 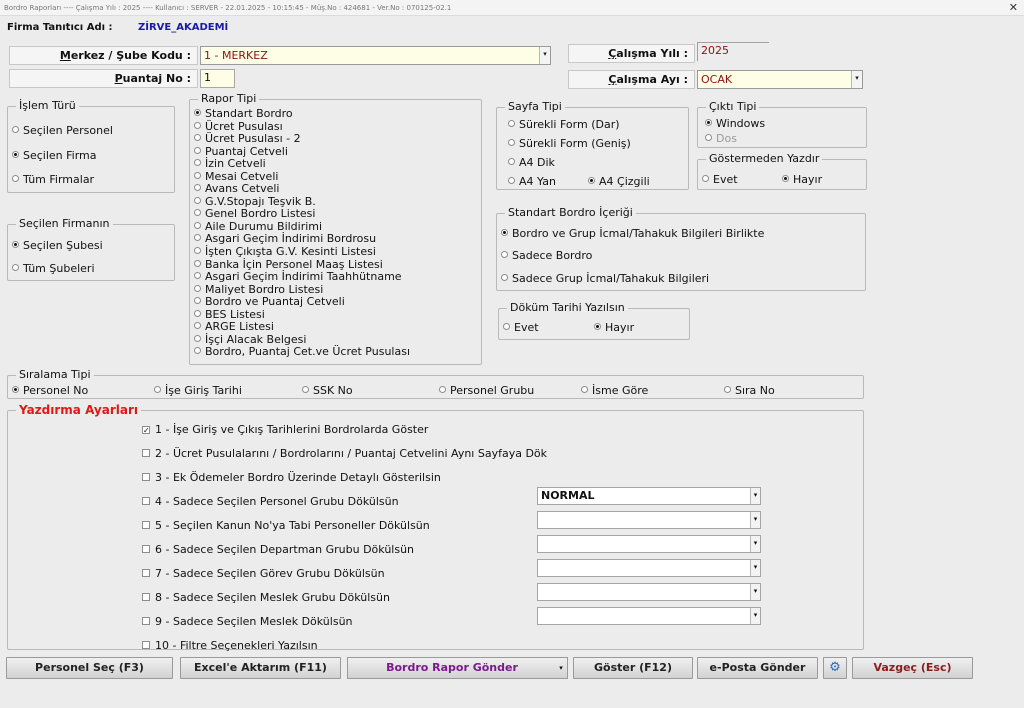 I want to click on radio-sira-no: Sıra No, so click(x=749, y=390).